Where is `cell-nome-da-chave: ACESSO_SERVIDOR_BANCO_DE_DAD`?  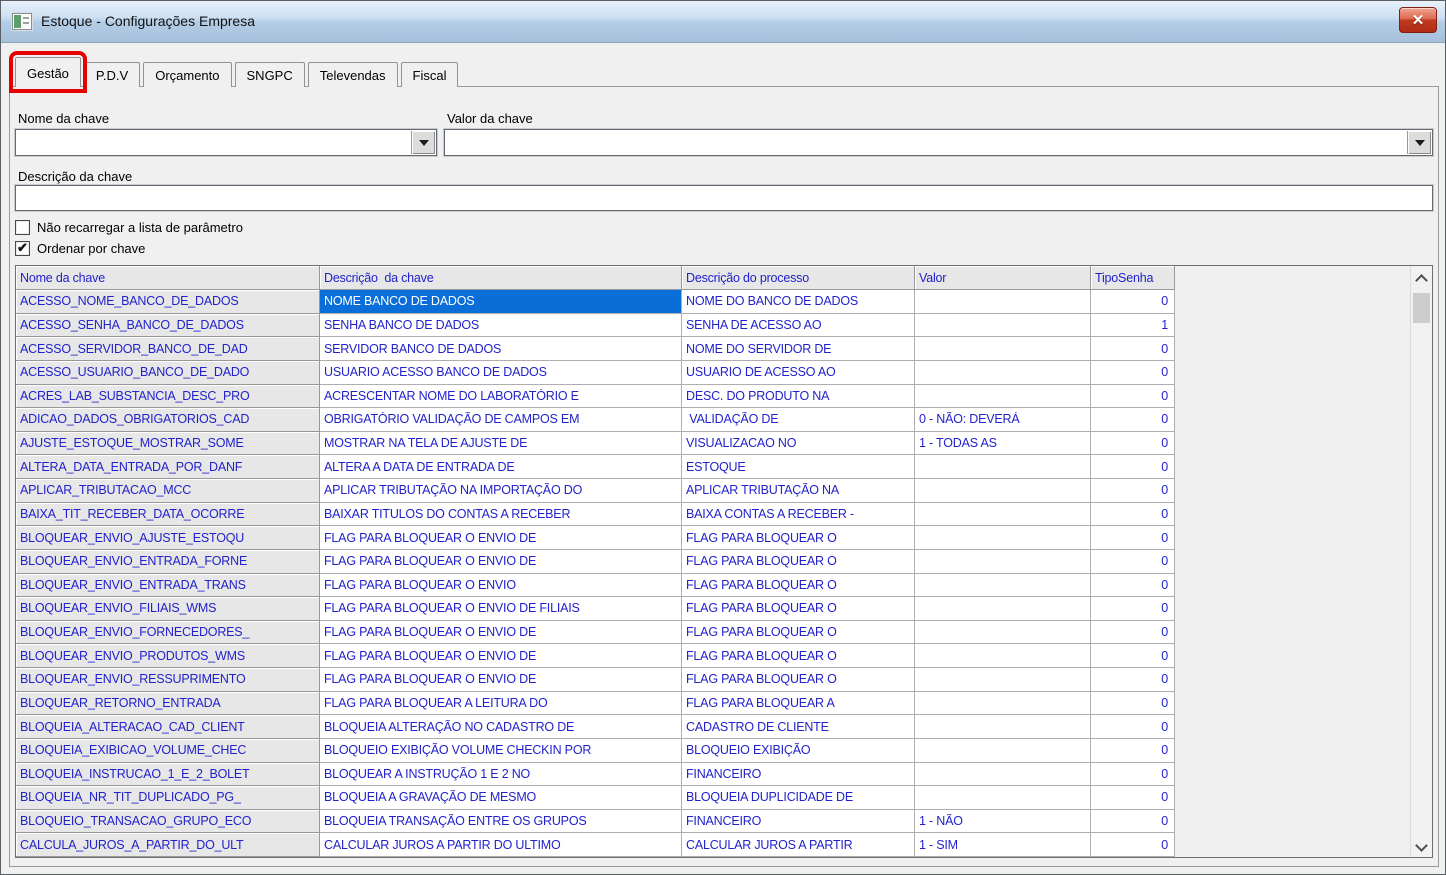
cell-nome-da-chave: ACESSO_SERVIDOR_BANCO_DE_DAD is located at coordinates (168, 349).